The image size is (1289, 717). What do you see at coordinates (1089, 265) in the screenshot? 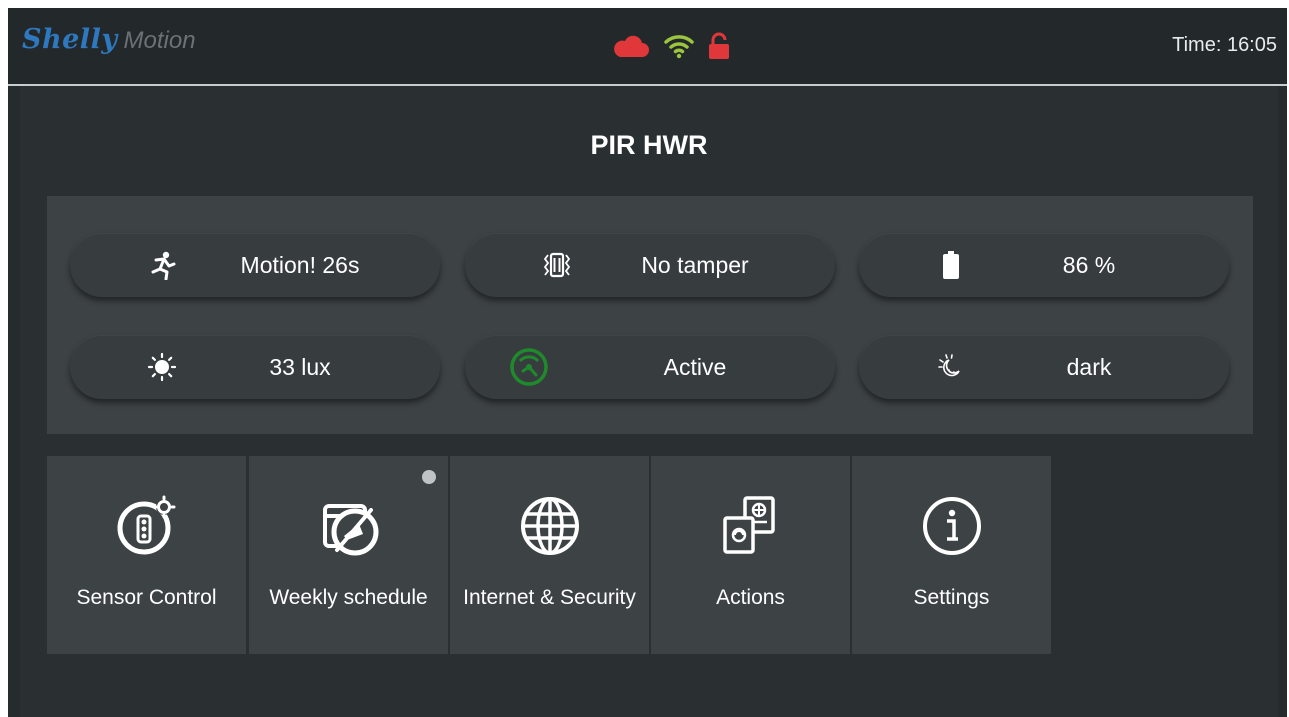
I see `battery-label: 86 %` at bounding box center [1089, 265].